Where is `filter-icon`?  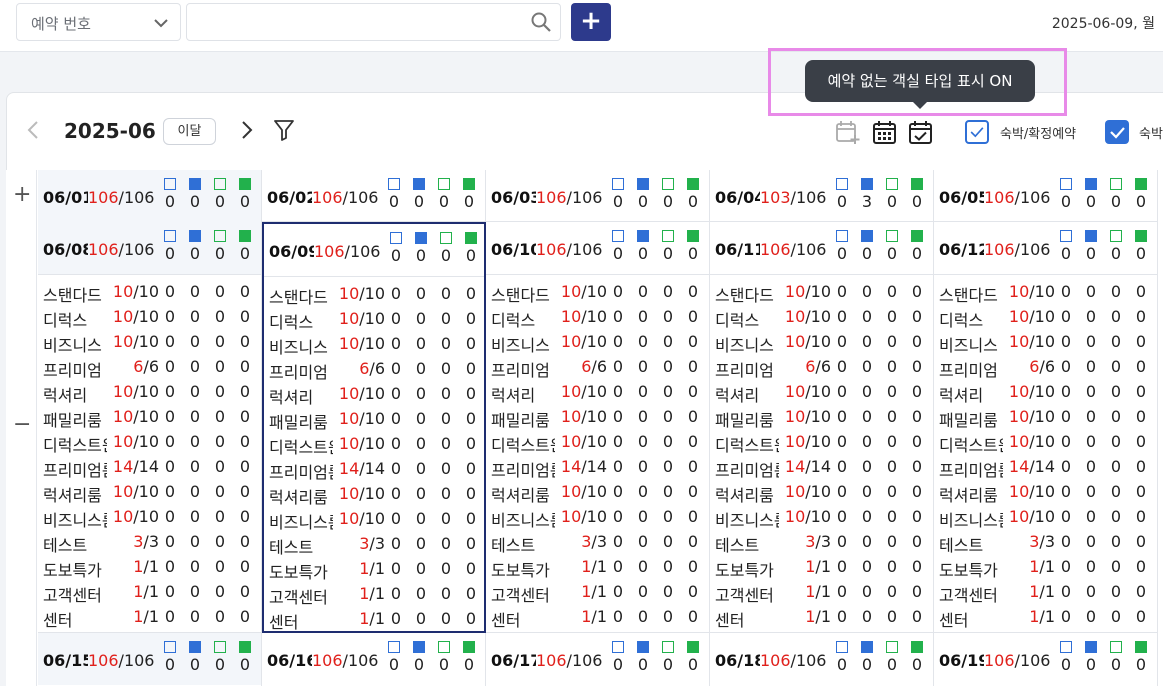 filter-icon is located at coordinates (284, 130).